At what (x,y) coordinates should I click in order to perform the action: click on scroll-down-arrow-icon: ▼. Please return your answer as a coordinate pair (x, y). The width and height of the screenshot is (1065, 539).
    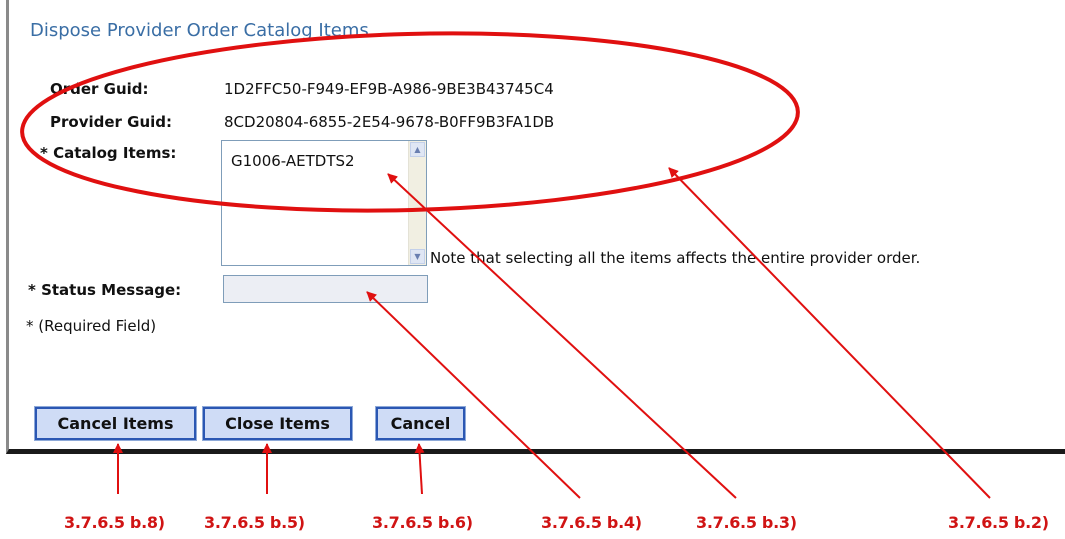
    Looking at the image, I should click on (417, 256).